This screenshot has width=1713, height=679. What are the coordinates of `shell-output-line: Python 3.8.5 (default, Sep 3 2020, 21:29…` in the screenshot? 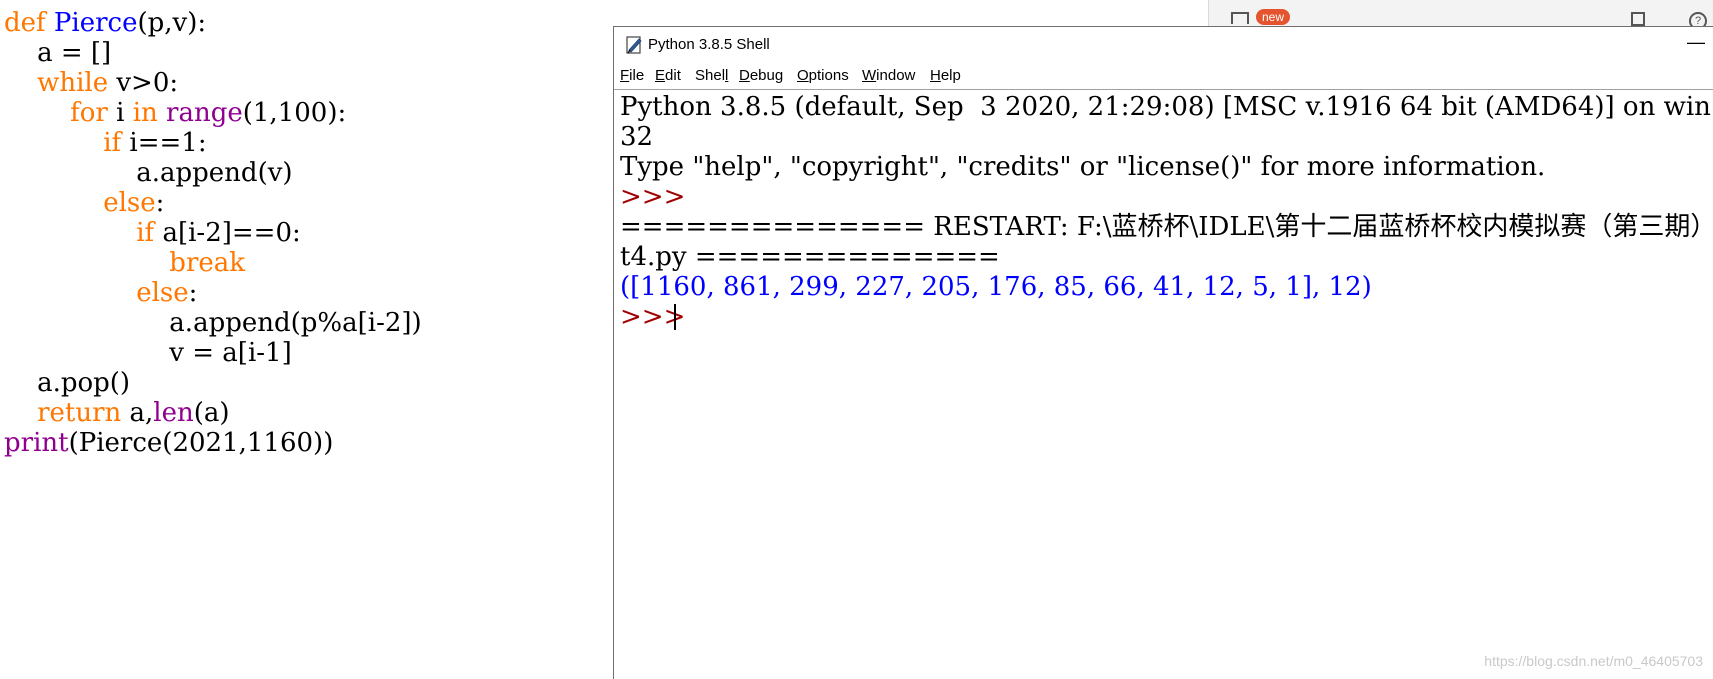 It's located at (1165, 107).